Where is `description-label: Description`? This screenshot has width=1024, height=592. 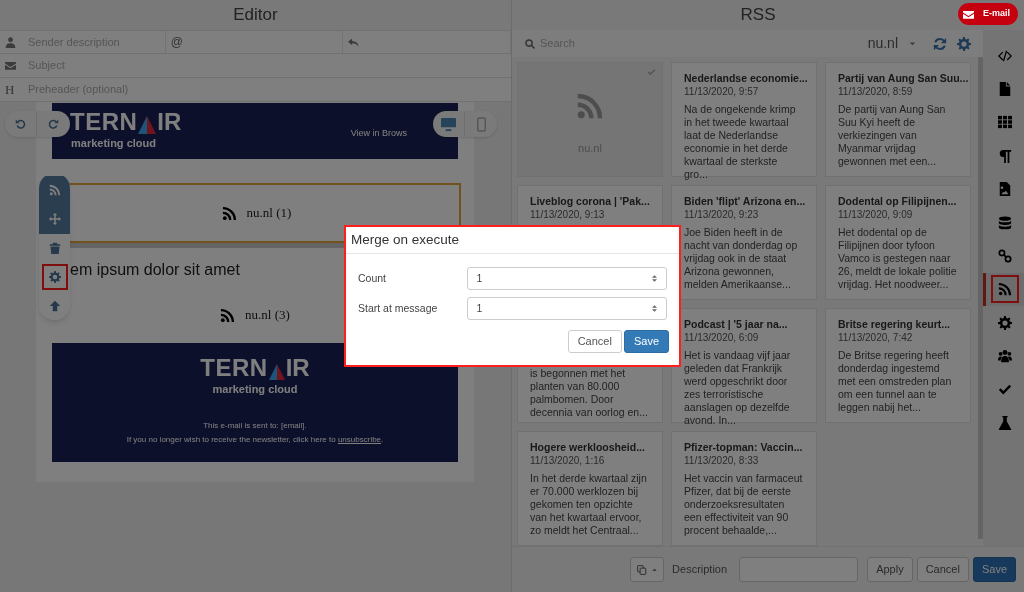 description-label: Description is located at coordinates (700, 570).